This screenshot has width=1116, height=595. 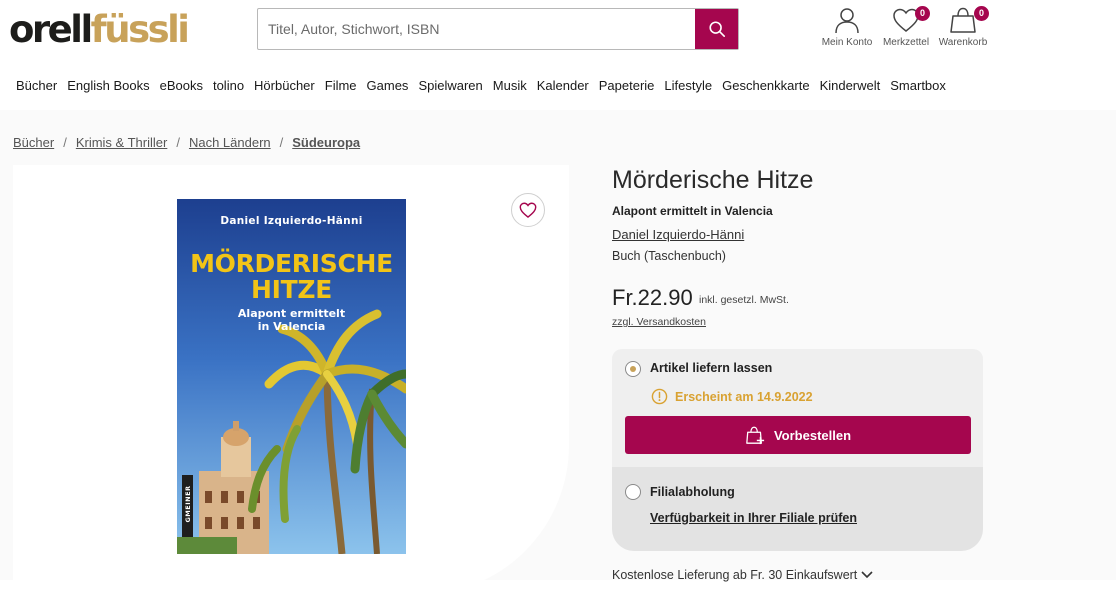 What do you see at coordinates (477, 29) in the screenshot?
I see `search-input` at bounding box center [477, 29].